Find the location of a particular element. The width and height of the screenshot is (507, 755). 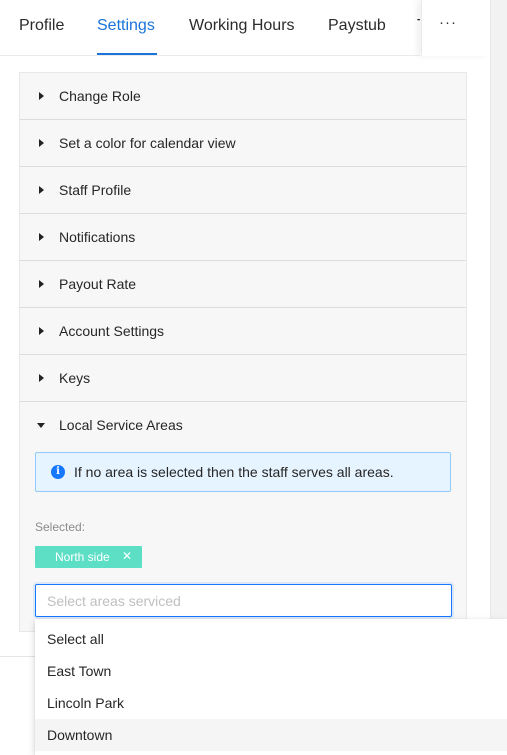

selected-area-tag: North side ✕ is located at coordinates (88, 557).